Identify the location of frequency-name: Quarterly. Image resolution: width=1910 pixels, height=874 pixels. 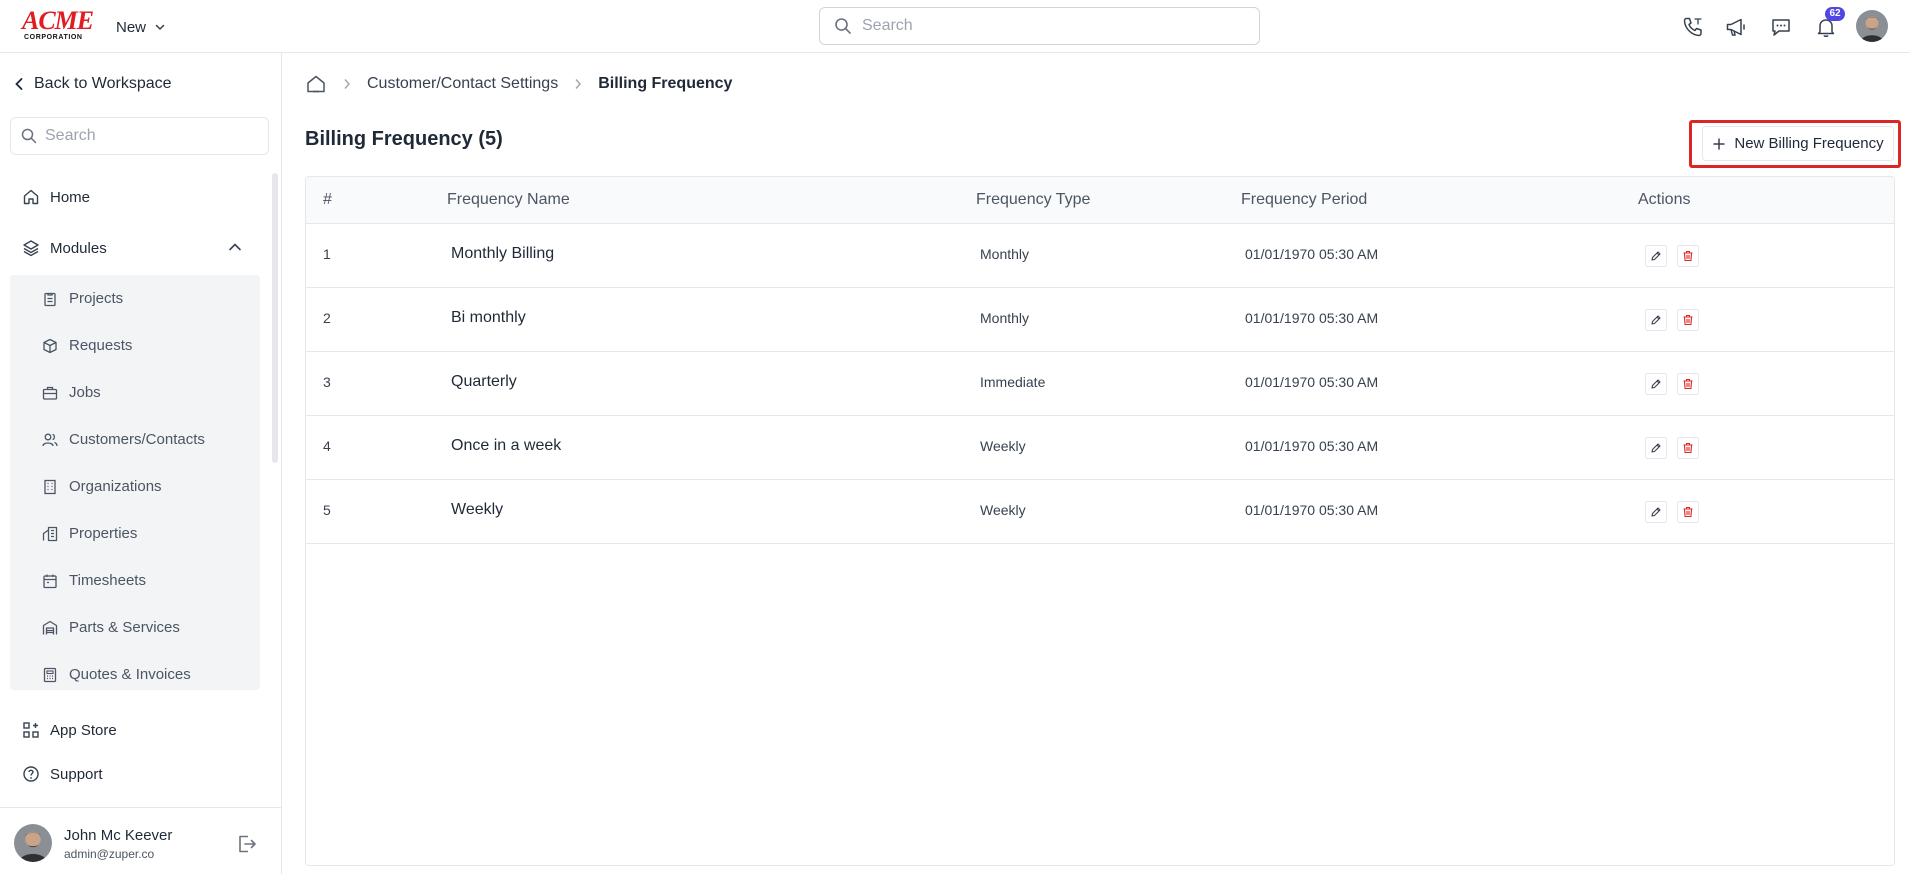
(484, 381).